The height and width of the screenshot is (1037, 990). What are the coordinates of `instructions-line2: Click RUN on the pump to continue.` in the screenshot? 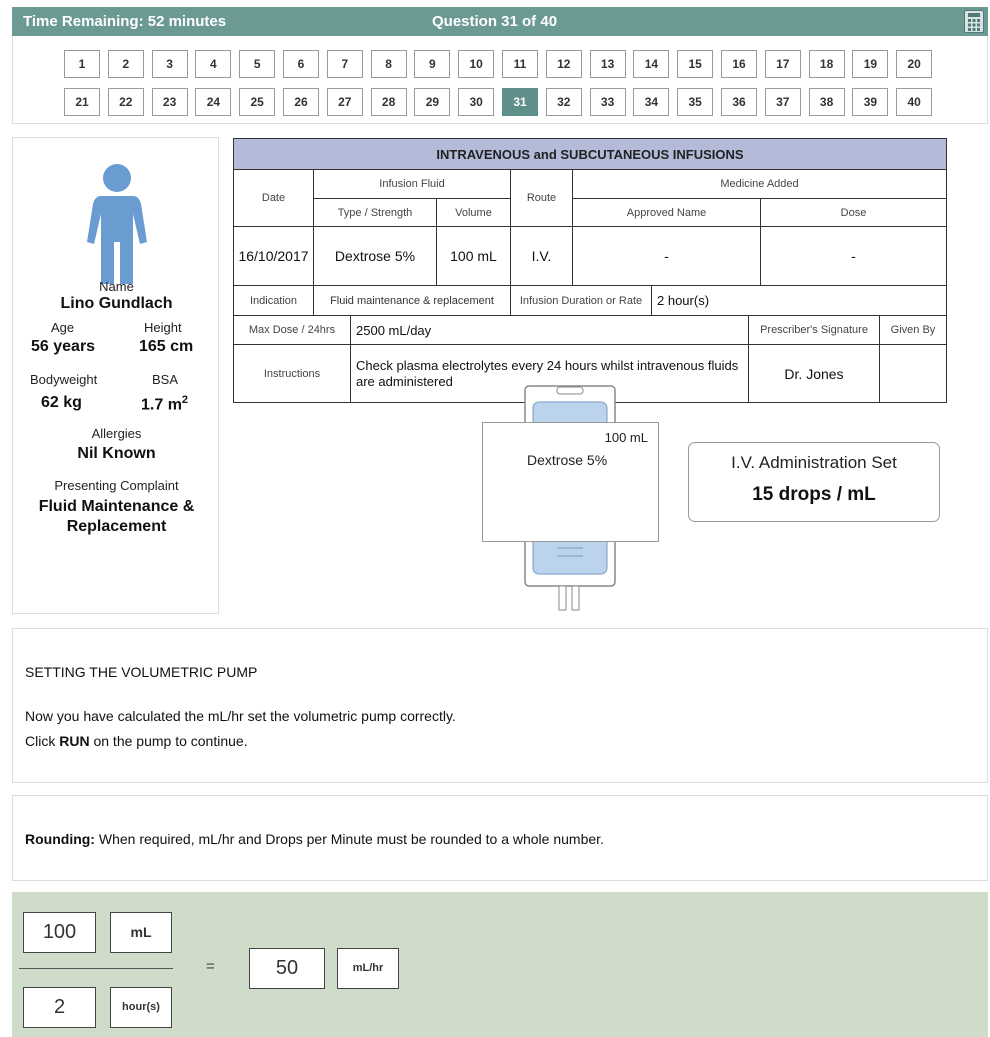 It's located at (136, 741).